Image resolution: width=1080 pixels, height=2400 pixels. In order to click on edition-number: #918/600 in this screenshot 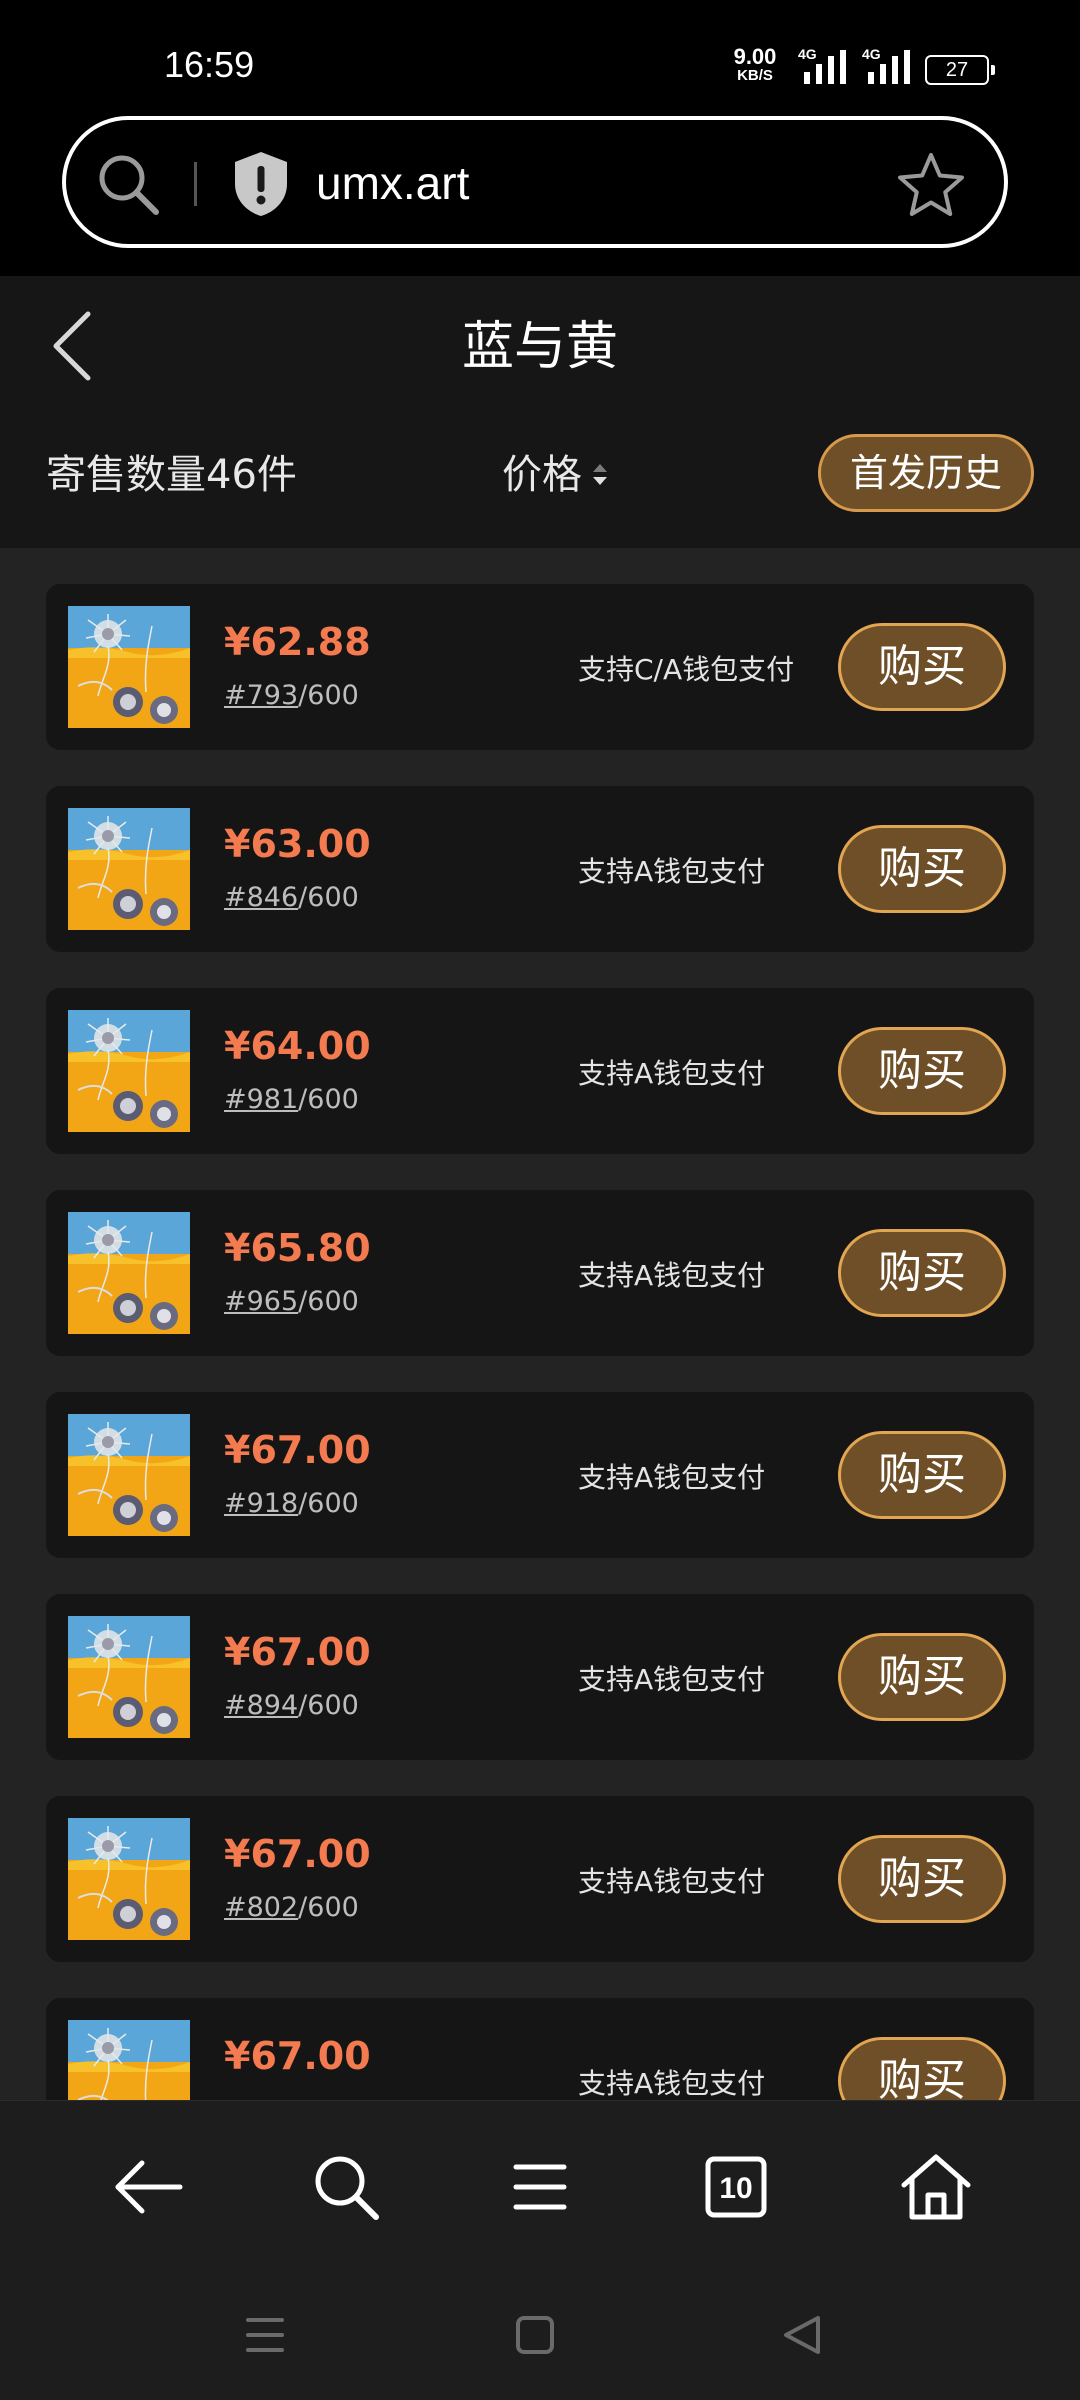, I will do `click(291, 1503)`.